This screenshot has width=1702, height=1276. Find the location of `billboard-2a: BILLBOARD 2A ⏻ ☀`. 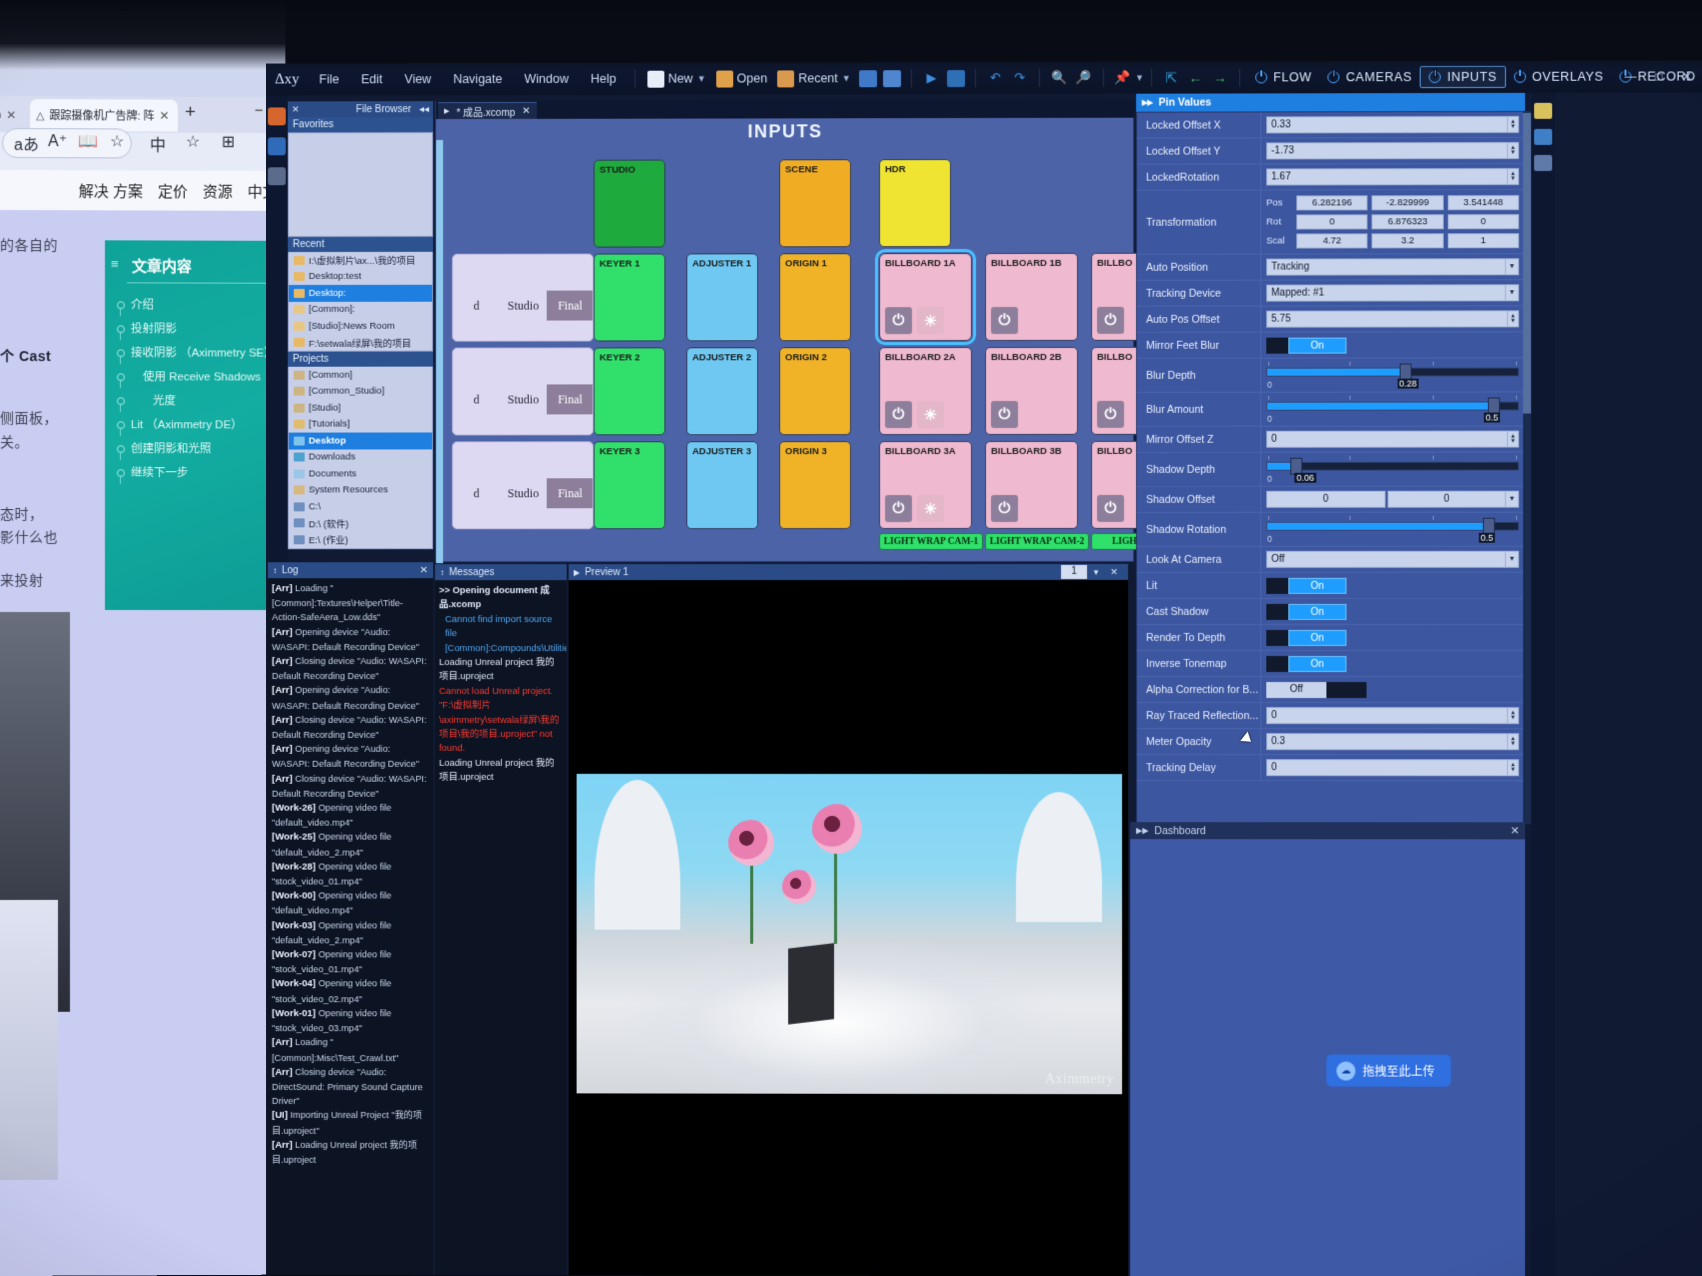

billboard-2a: BILLBOARD 2A ⏻ ☀ is located at coordinates (926, 391).